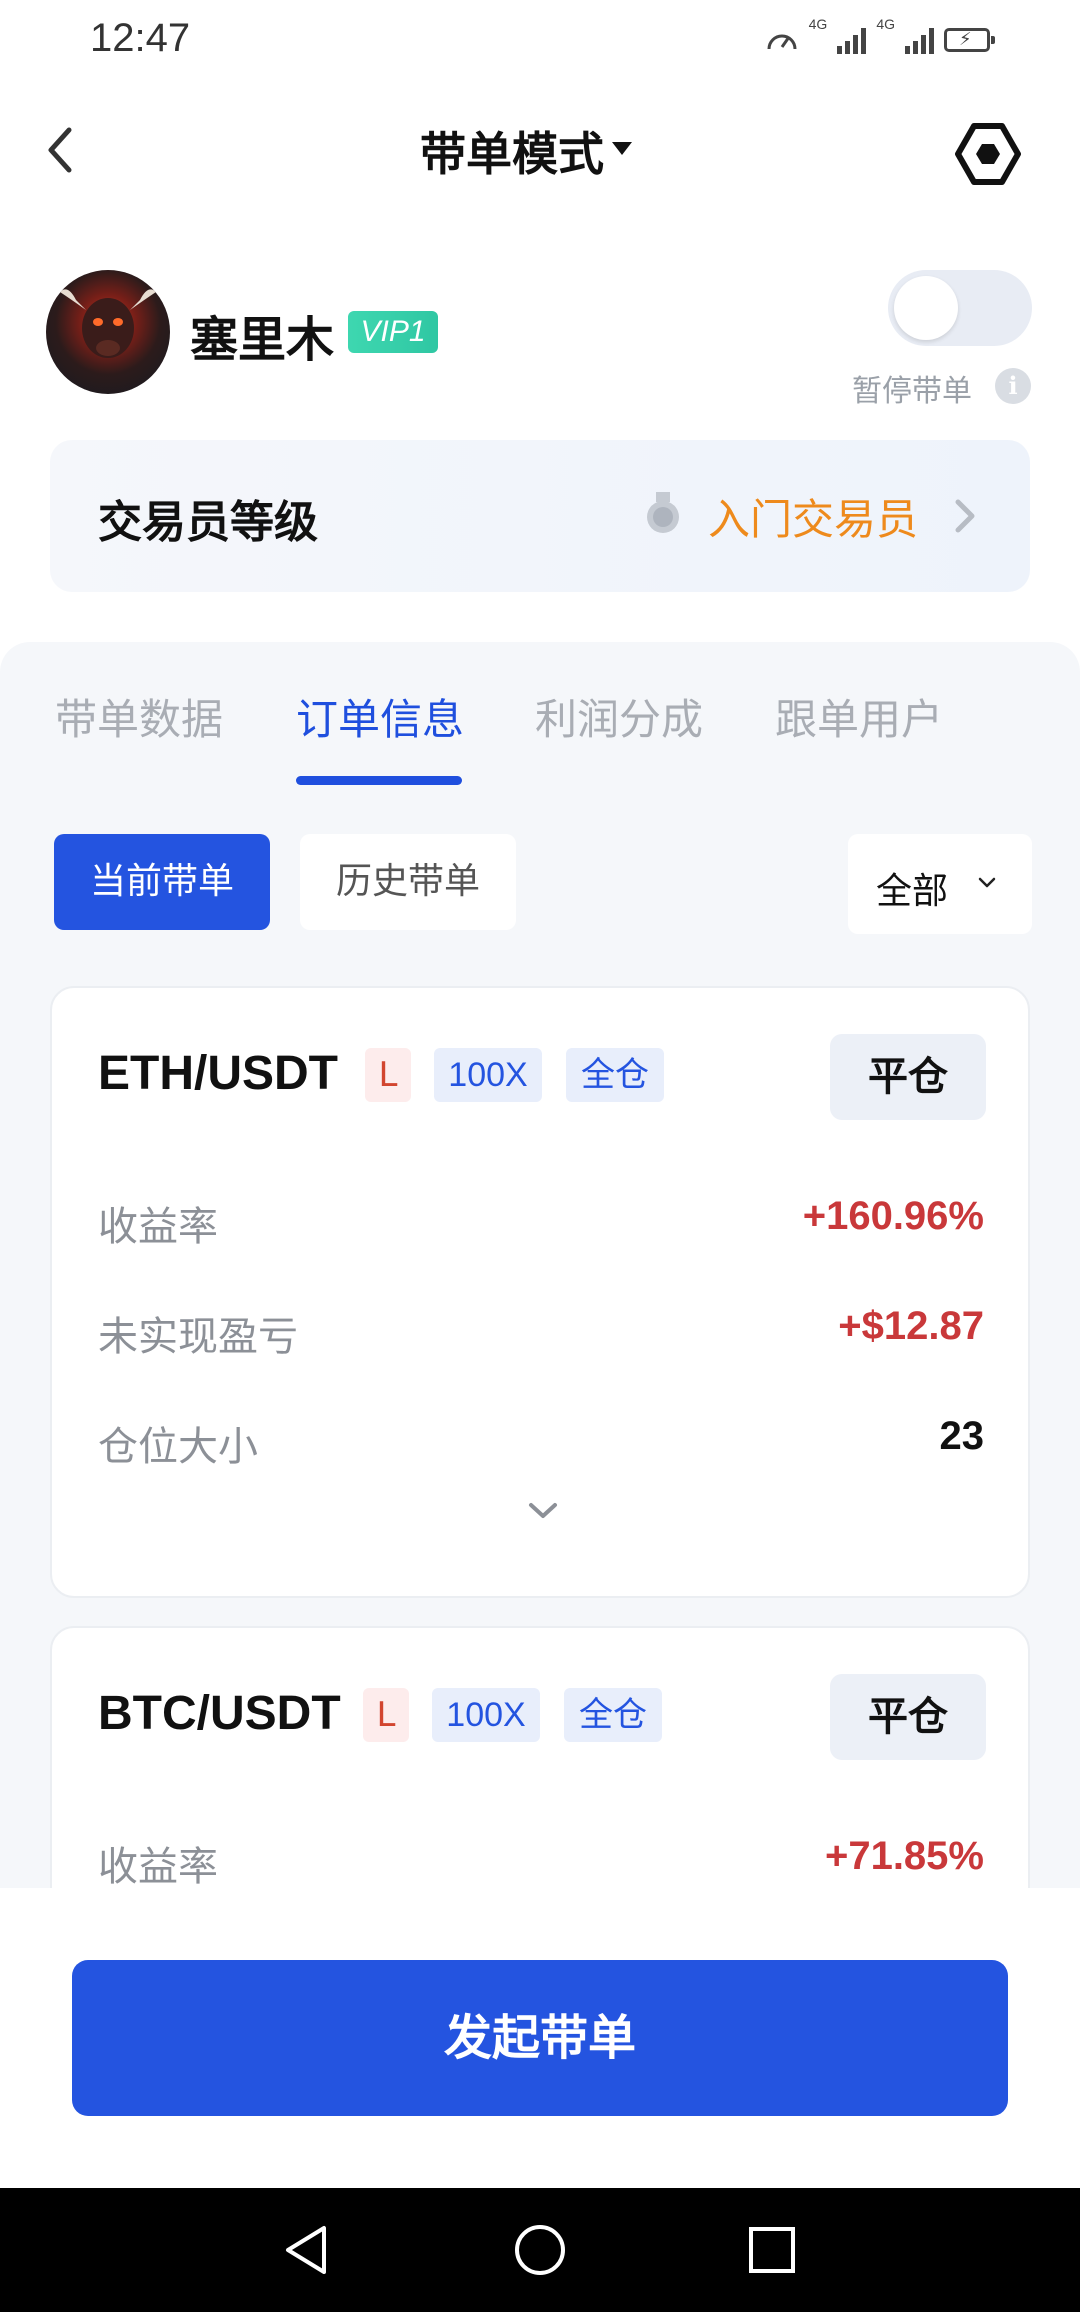 Image resolution: width=1080 pixels, height=2312 pixels. What do you see at coordinates (108, 323) in the screenshot?
I see `bull-avatar-image` at bounding box center [108, 323].